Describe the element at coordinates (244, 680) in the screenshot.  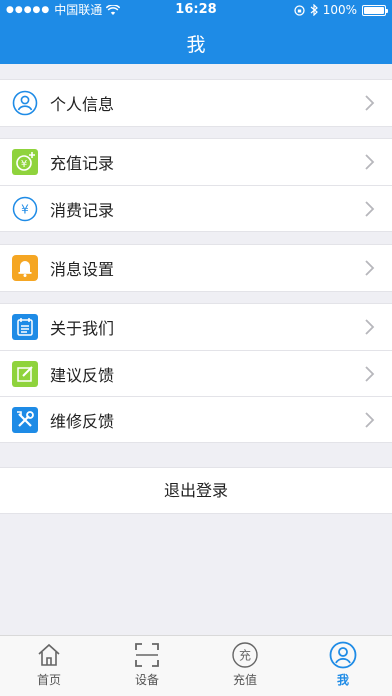
I see `tab-label: 充值` at that location.